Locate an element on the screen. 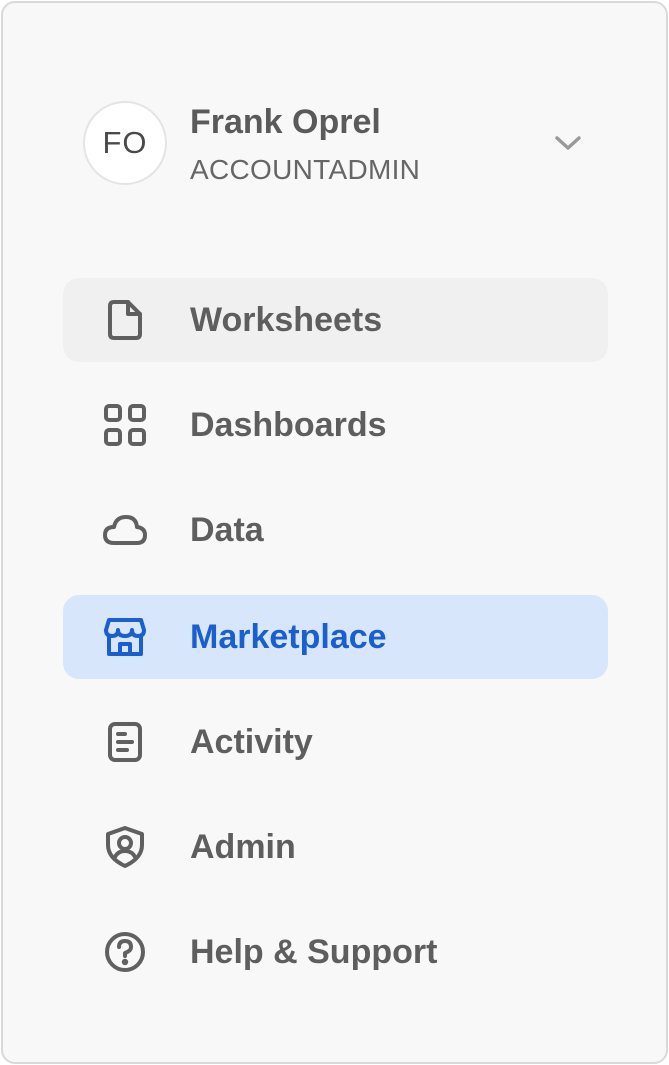  nav-item-activity: Activity is located at coordinates (335, 742).